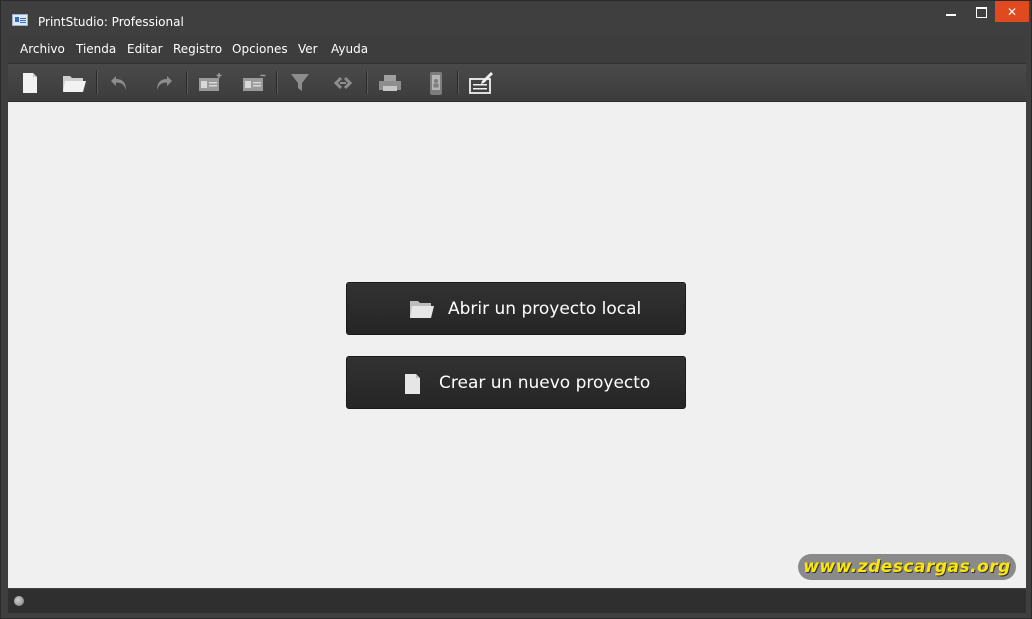 The image size is (1032, 619). I want to click on close-icon: ✕, so click(1012, 12).